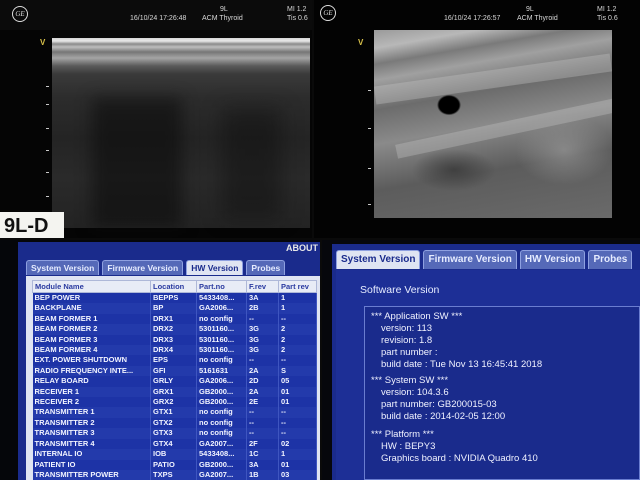  I want to click on part-rev-cell: 01, so click(297, 464).